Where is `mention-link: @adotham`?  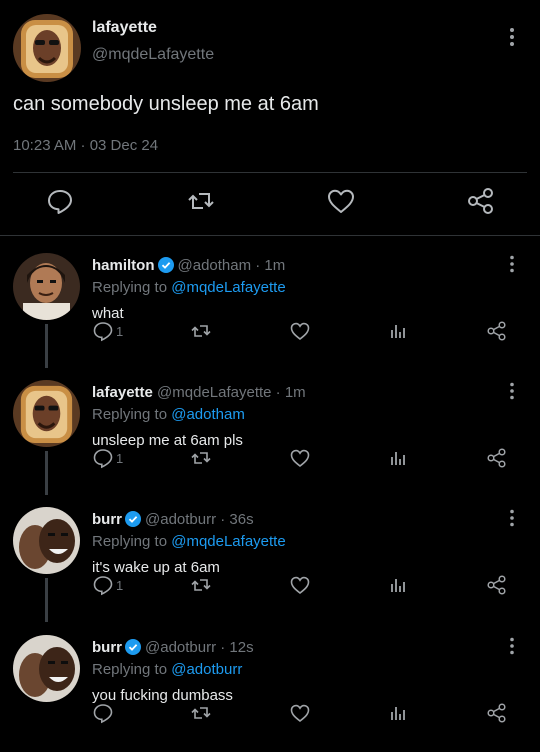
mention-link: @adotham is located at coordinates (208, 414).